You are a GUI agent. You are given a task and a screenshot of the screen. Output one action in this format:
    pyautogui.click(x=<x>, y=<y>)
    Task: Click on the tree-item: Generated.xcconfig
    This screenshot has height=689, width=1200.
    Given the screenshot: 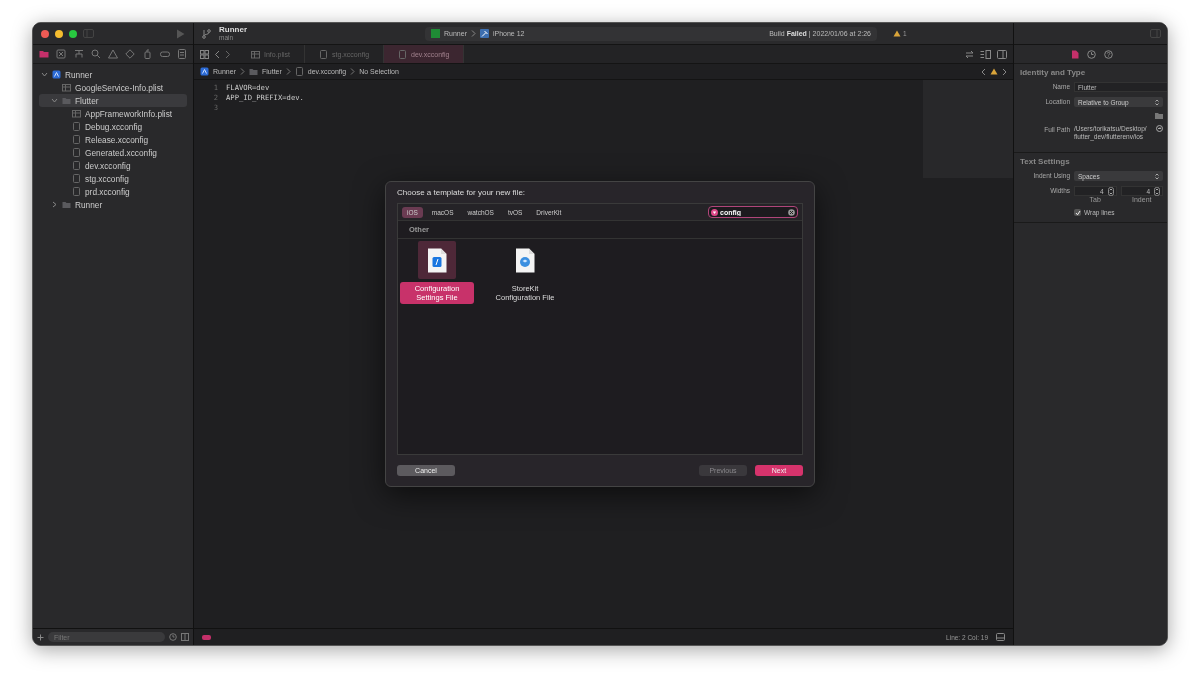 What is the action you would take?
    pyautogui.click(x=113, y=152)
    